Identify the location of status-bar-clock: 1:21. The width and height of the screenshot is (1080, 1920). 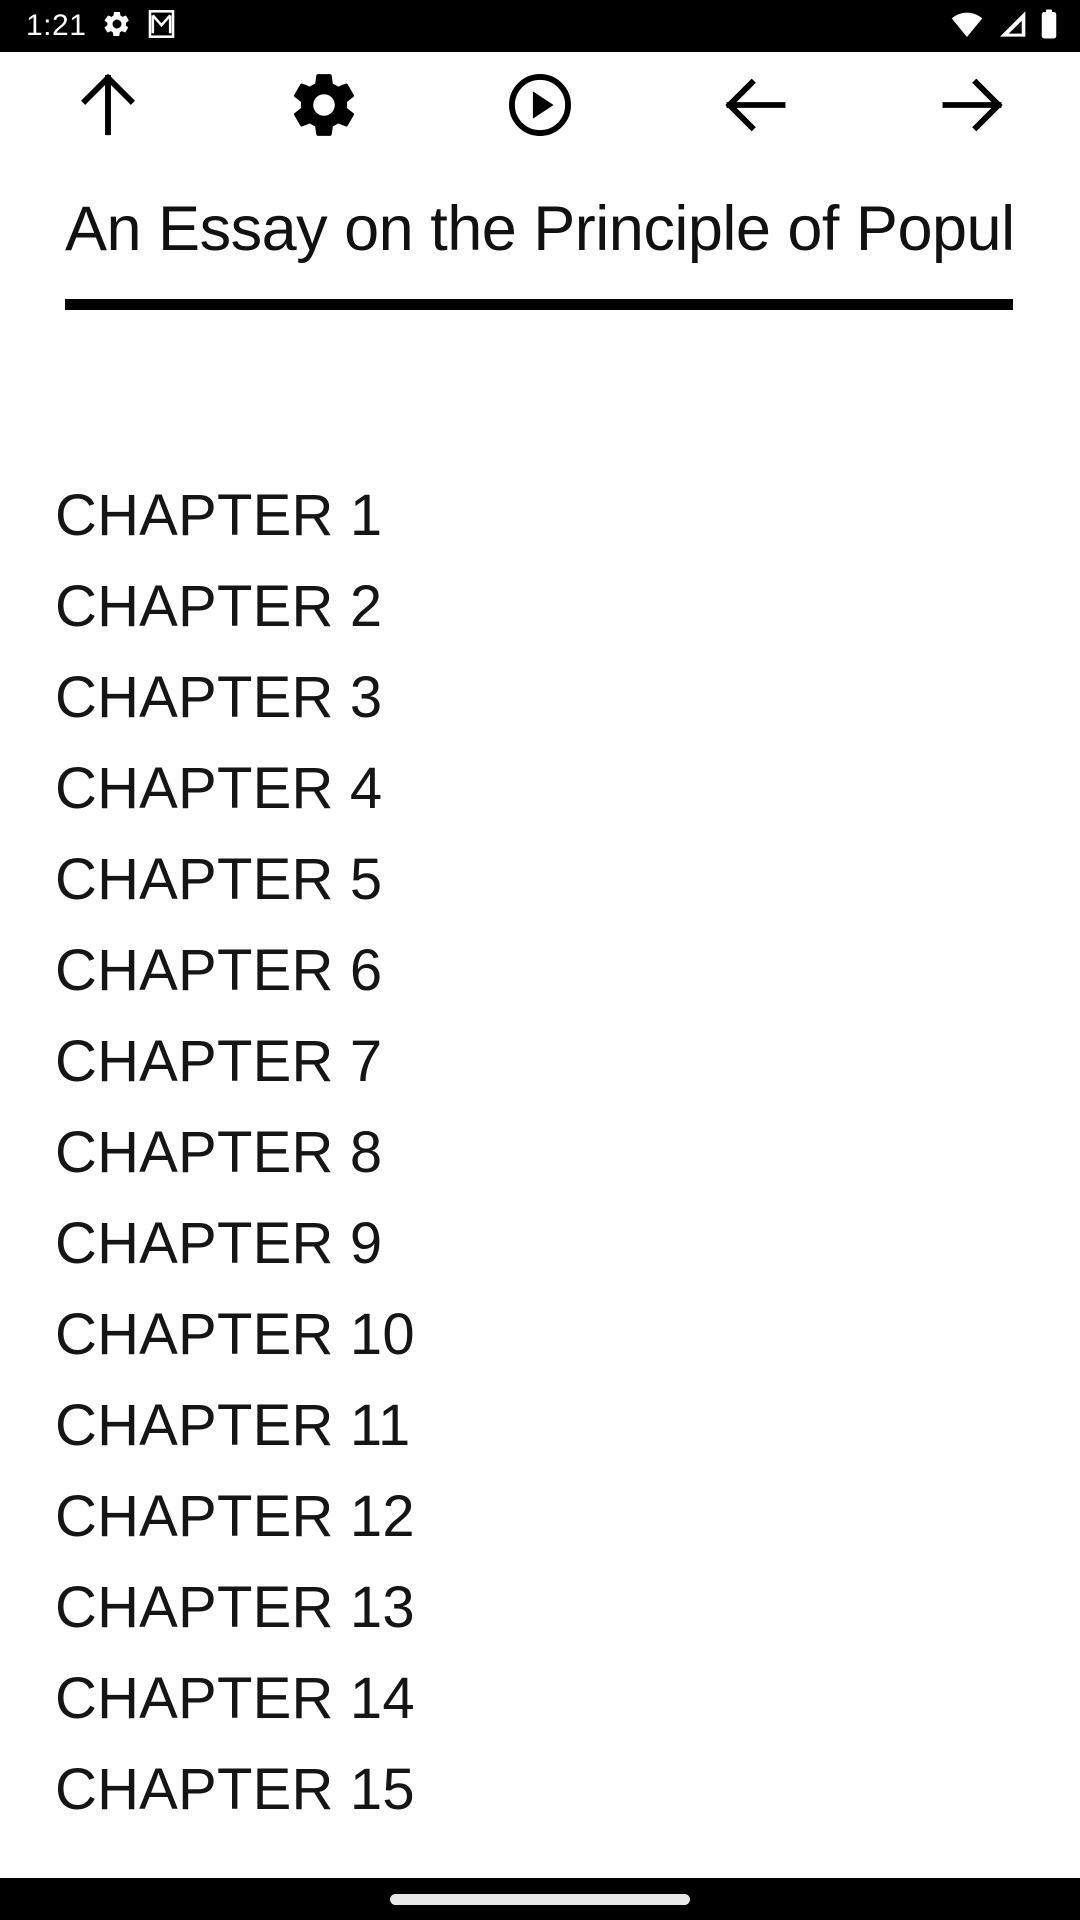
(56, 25).